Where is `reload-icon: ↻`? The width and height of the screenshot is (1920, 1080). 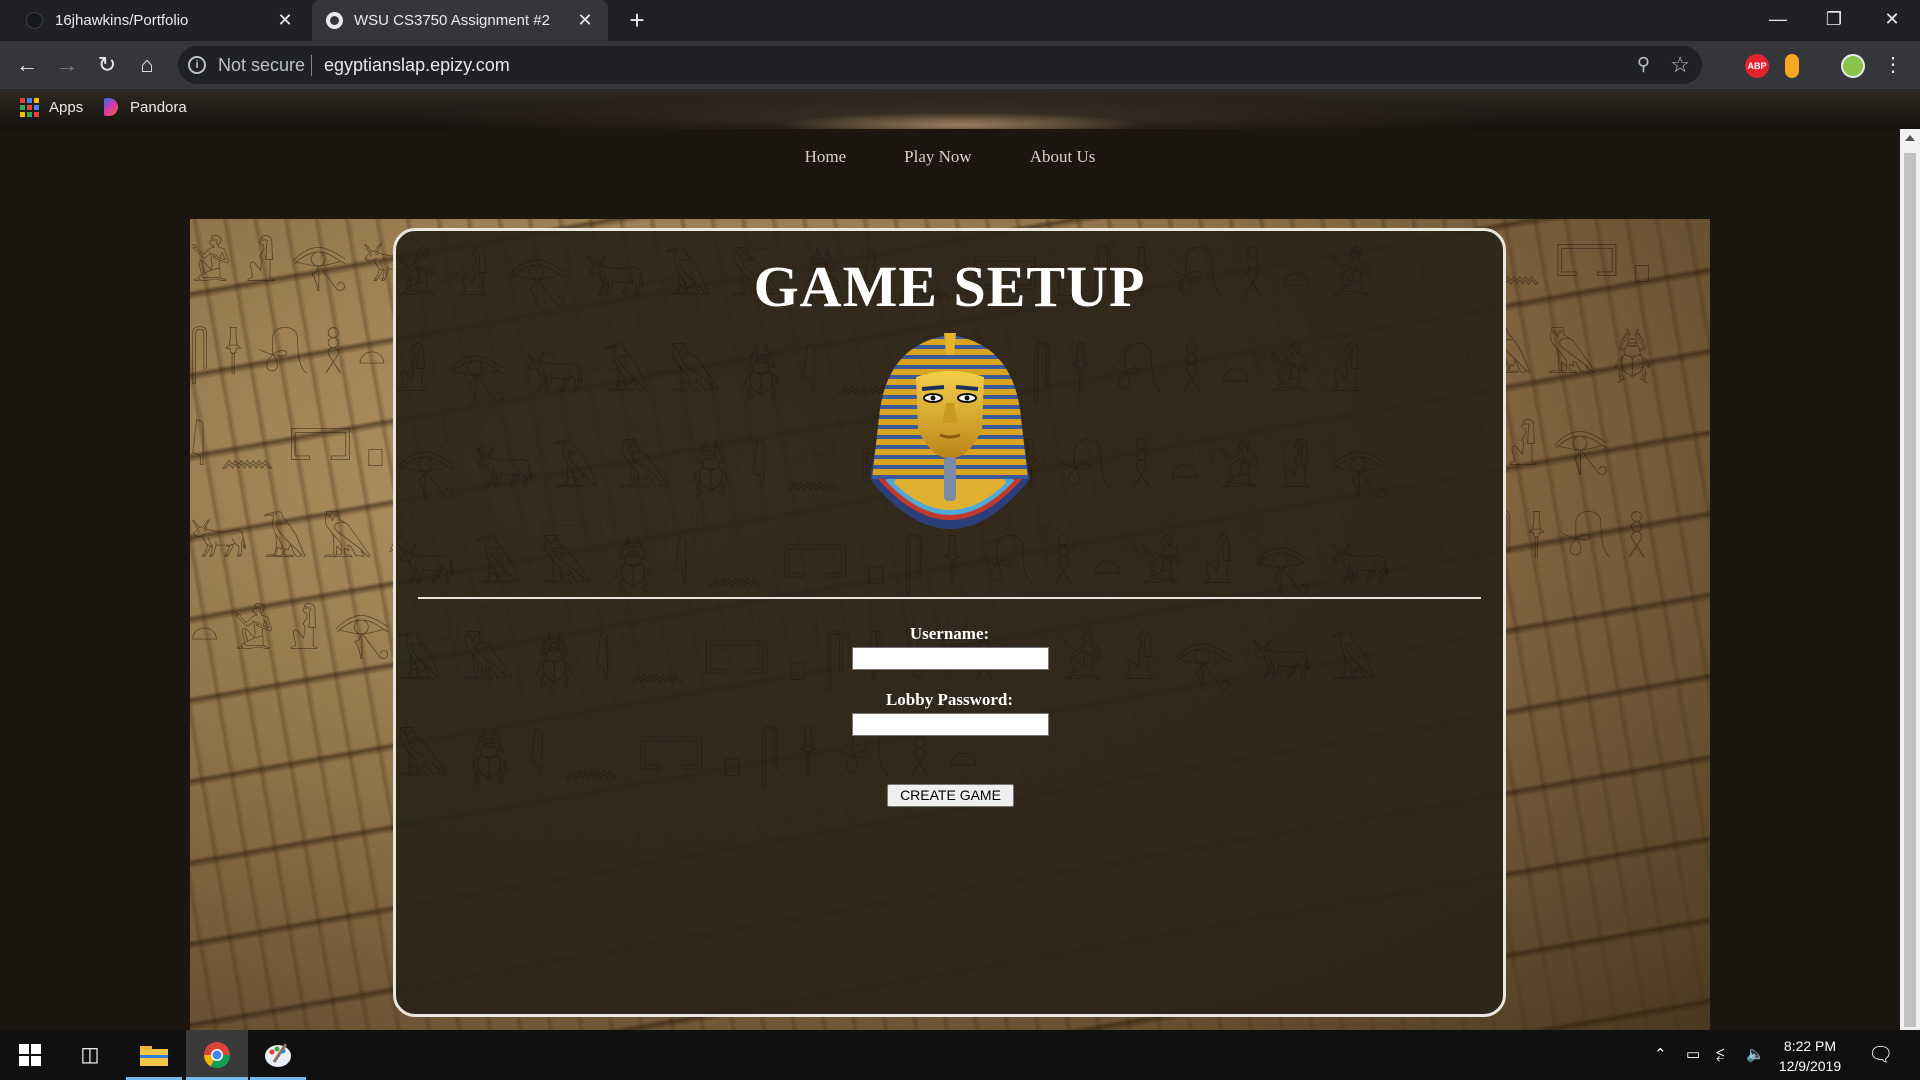 reload-icon: ↻ is located at coordinates (107, 65).